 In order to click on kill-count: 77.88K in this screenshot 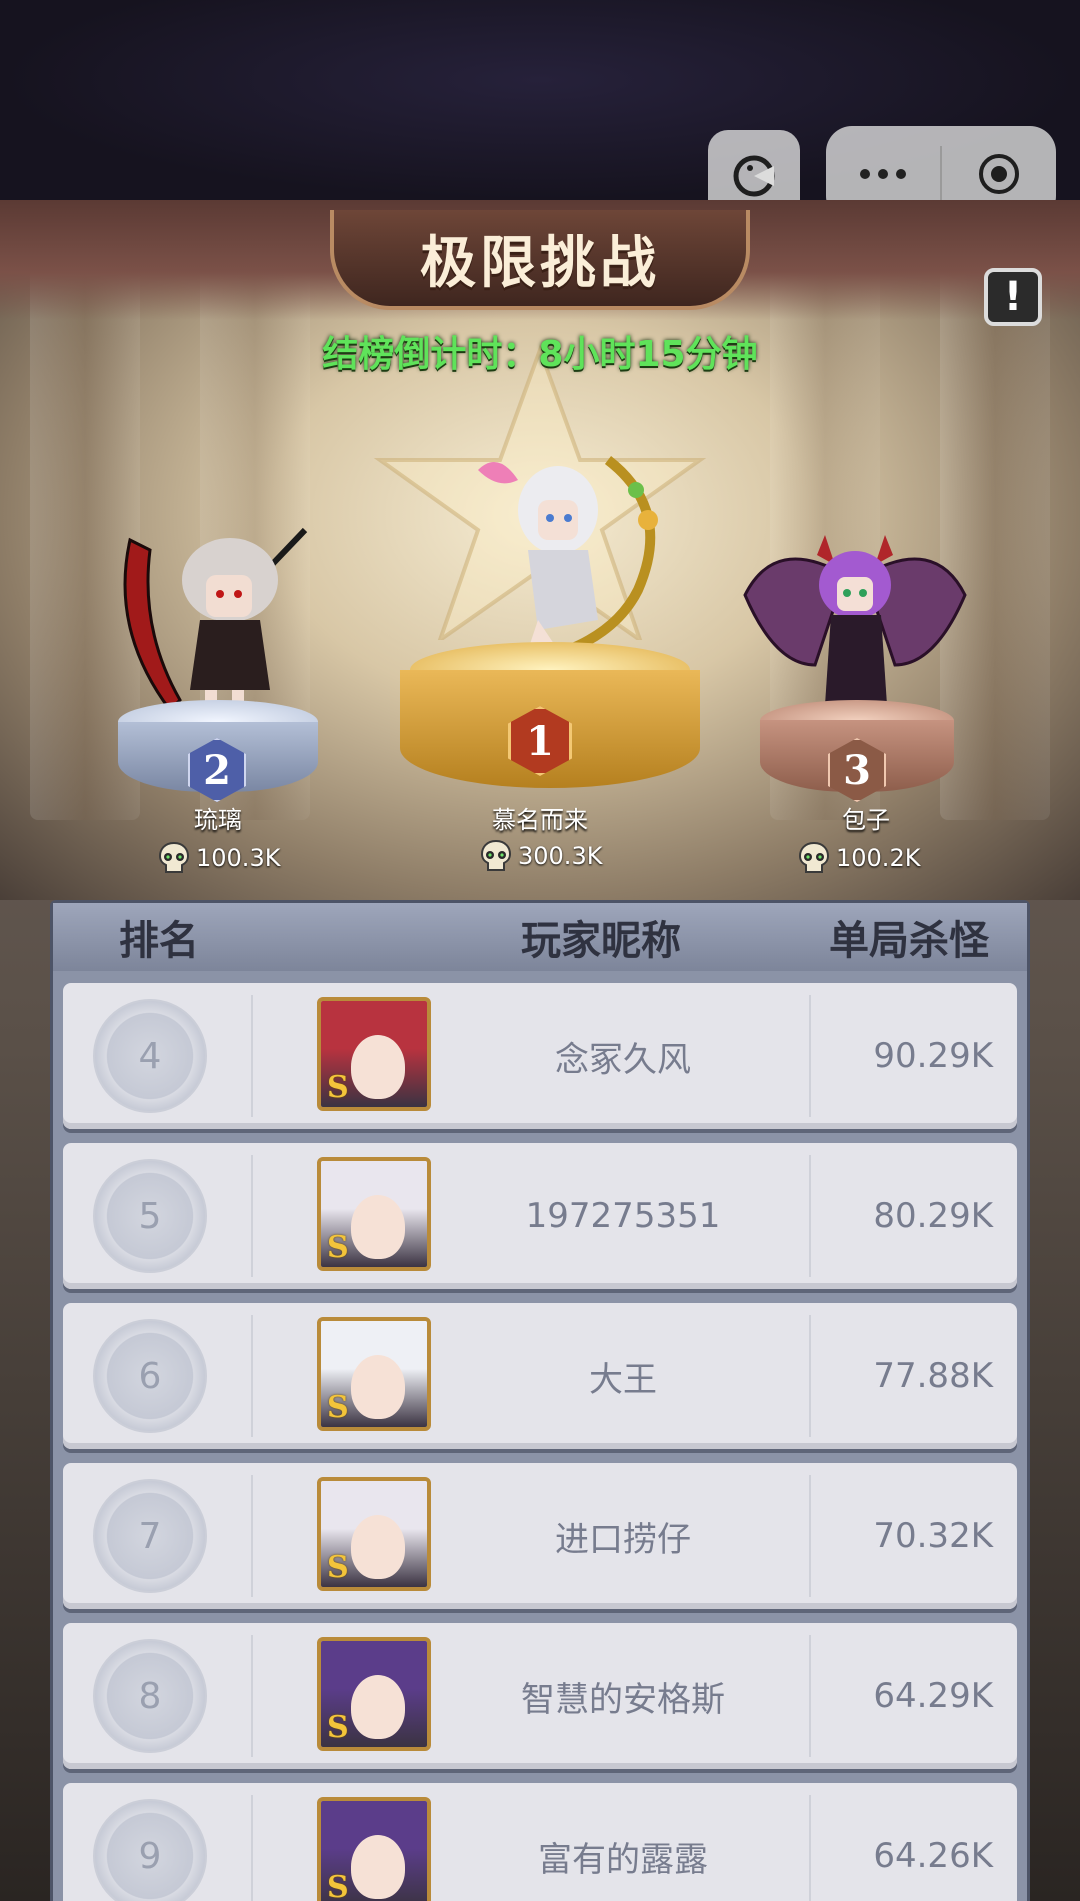, I will do `click(933, 1376)`.